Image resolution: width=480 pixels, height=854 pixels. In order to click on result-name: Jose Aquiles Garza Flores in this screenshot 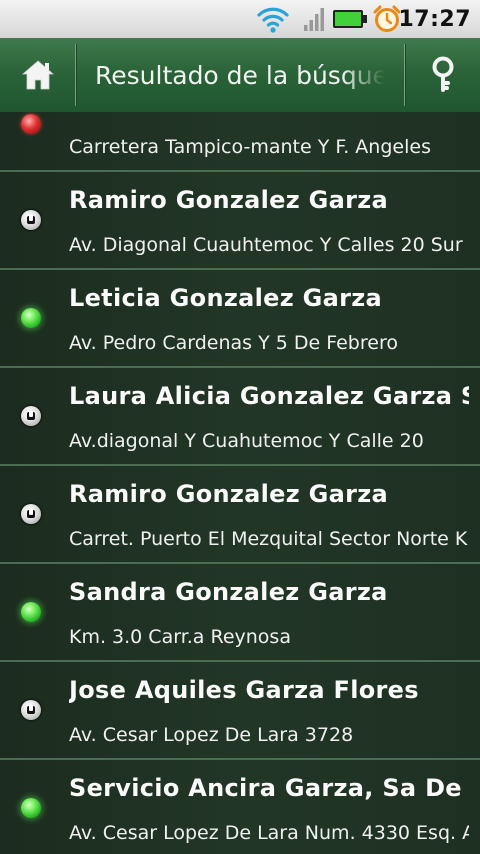, I will do `click(244, 690)`.